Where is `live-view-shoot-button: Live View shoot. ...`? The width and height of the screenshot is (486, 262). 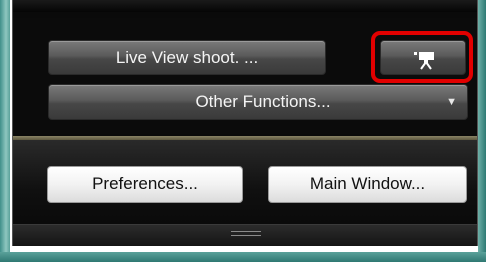 live-view-shoot-button: Live View shoot. ... is located at coordinates (187, 57).